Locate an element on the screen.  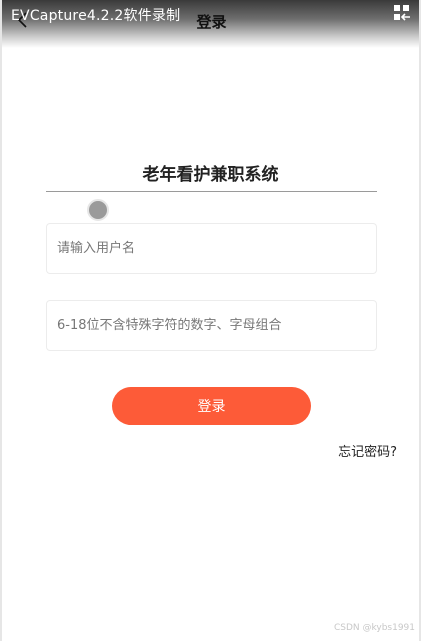
app-title: 老年看护兼职系统 is located at coordinates (210, 175).